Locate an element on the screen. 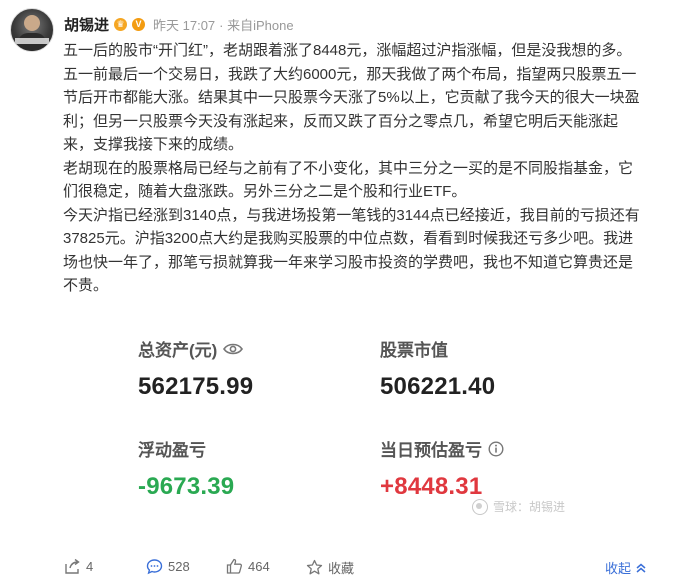 This screenshot has width=682, height=588. chevron-up-icon is located at coordinates (641, 568).